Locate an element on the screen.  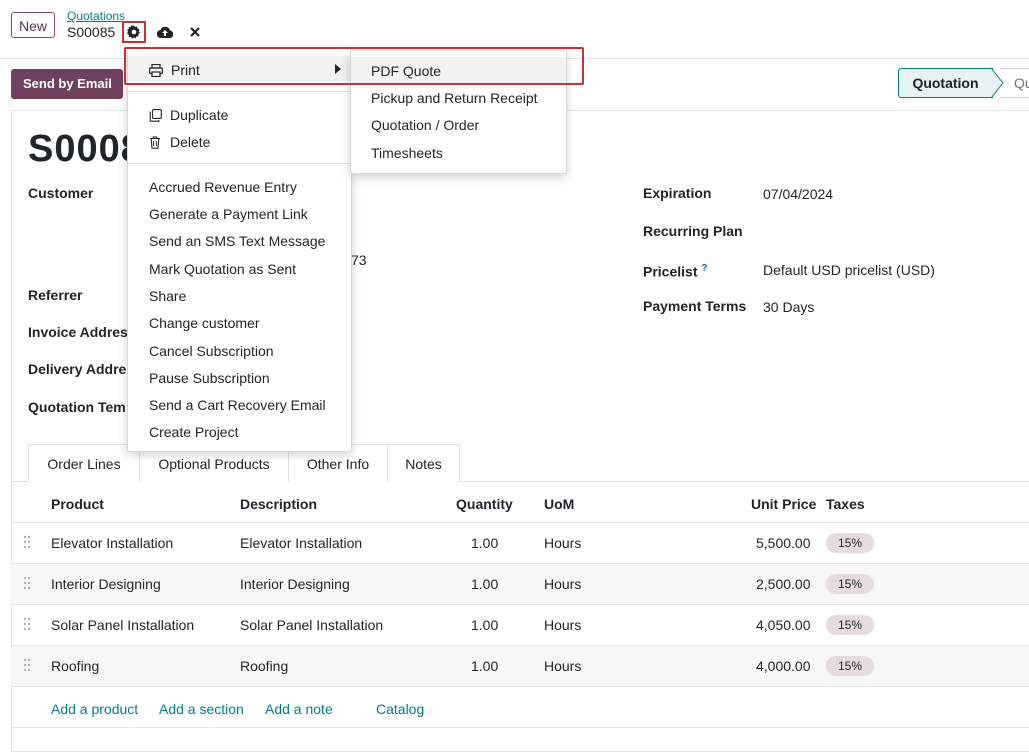
cell-description: Roofing is located at coordinates (264, 666).